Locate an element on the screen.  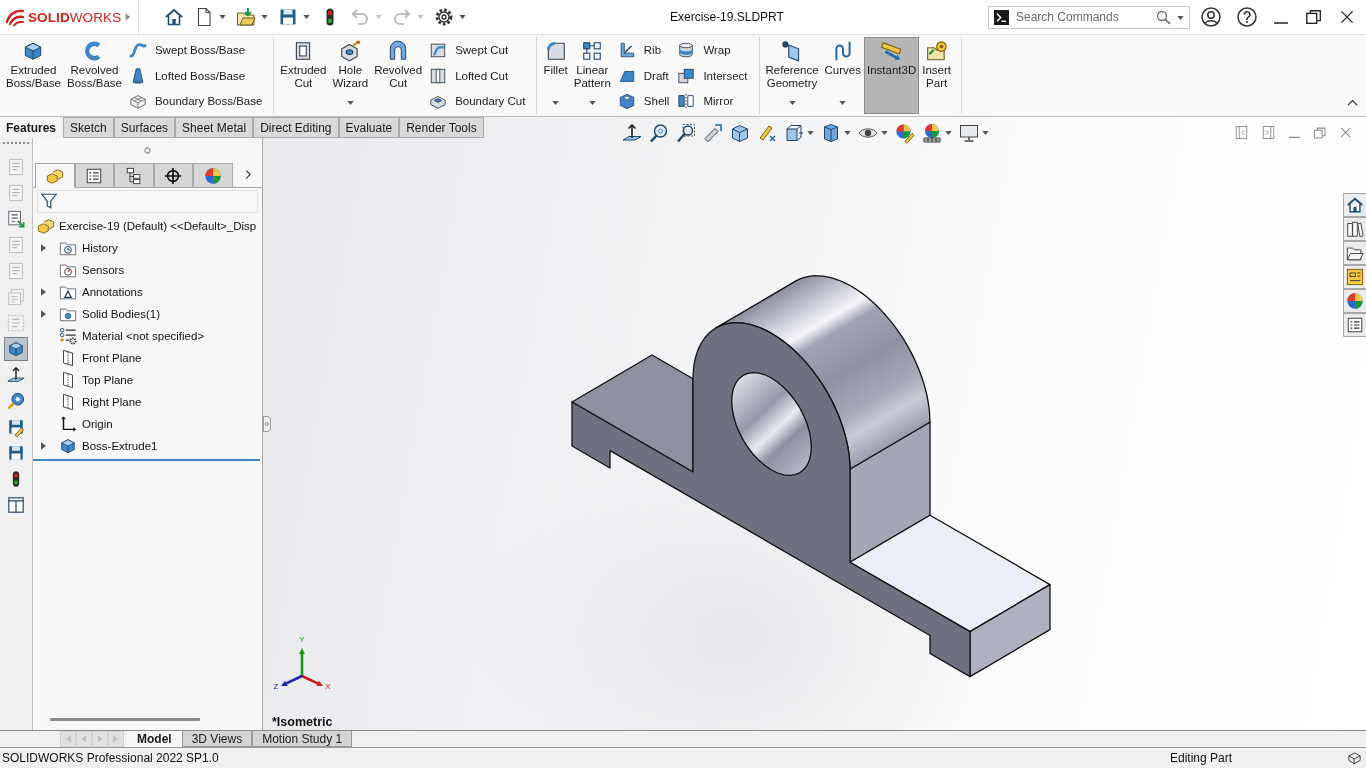
tree-item: Material <not specified> is located at coordinates (143, 336).